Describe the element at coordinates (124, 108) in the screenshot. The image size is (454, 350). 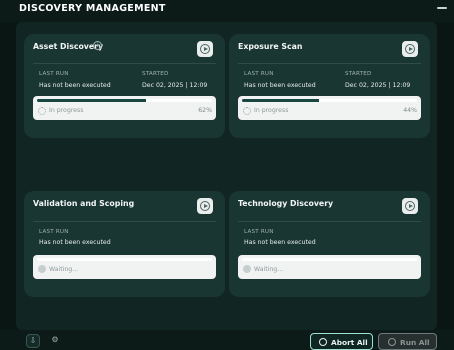
I see `progress-box: In progress 62%` at that location.